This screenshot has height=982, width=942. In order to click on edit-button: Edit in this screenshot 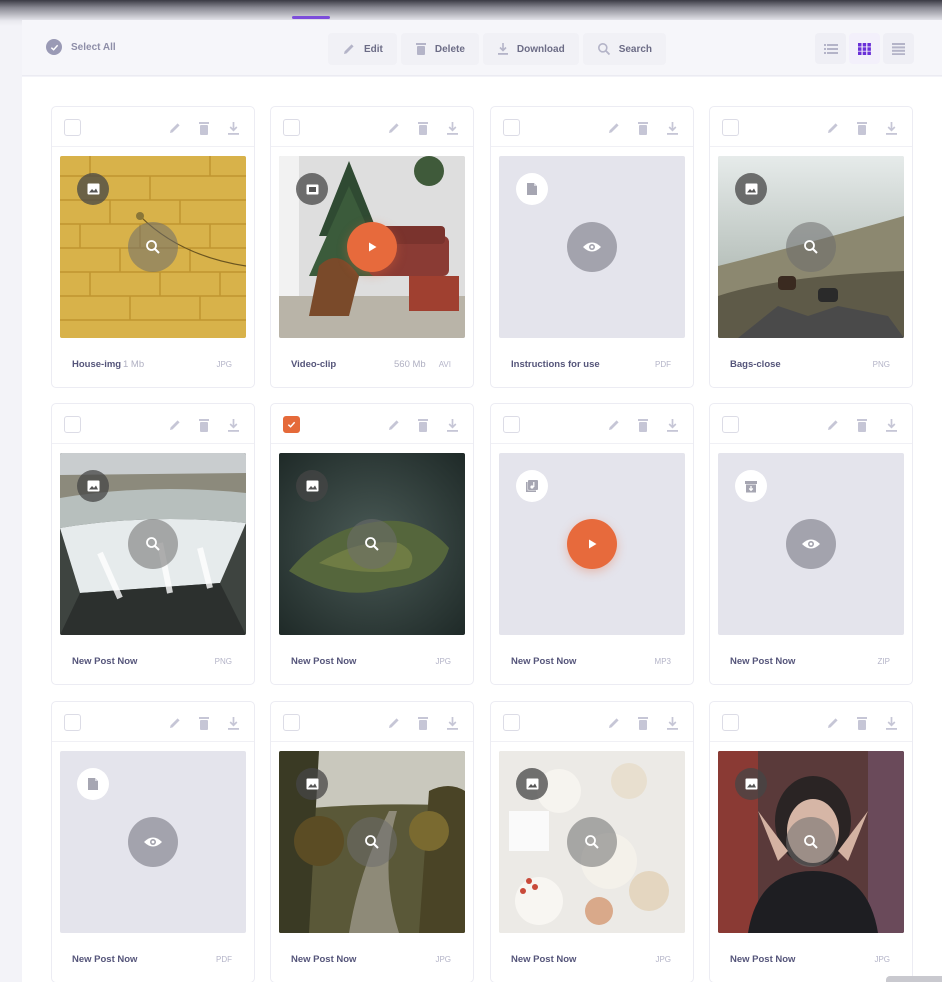, I will do `click(362, 49)`.